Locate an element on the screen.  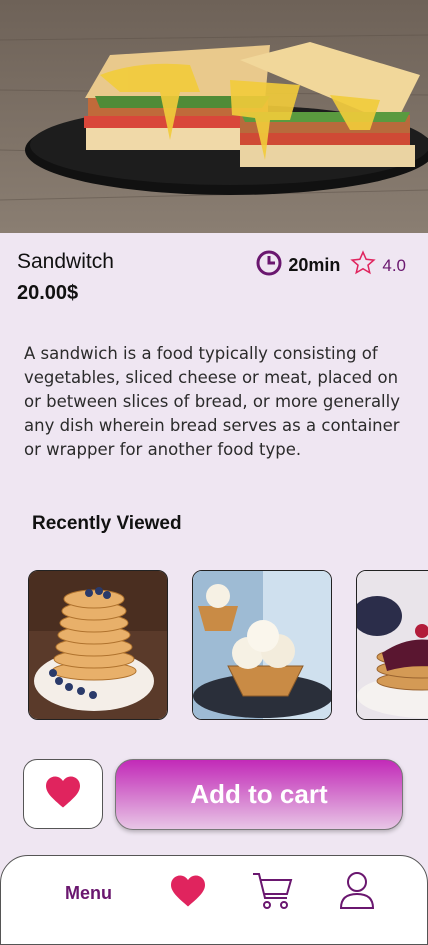
recently-viewed-title: Recently Viewed is located at coordinates (107, 523).